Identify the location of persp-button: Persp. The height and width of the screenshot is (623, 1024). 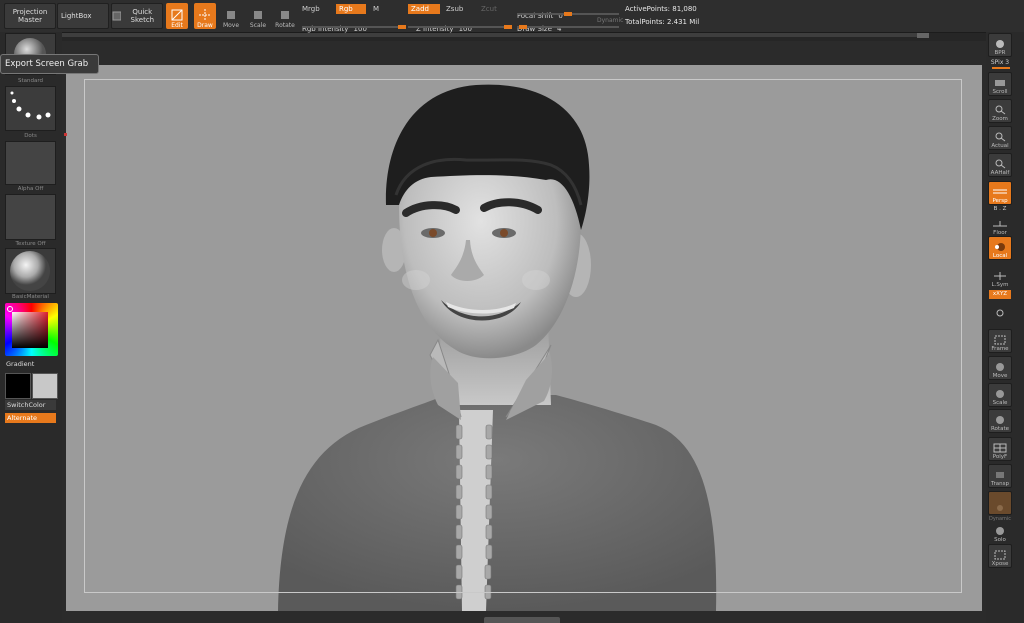
(1000, 193).